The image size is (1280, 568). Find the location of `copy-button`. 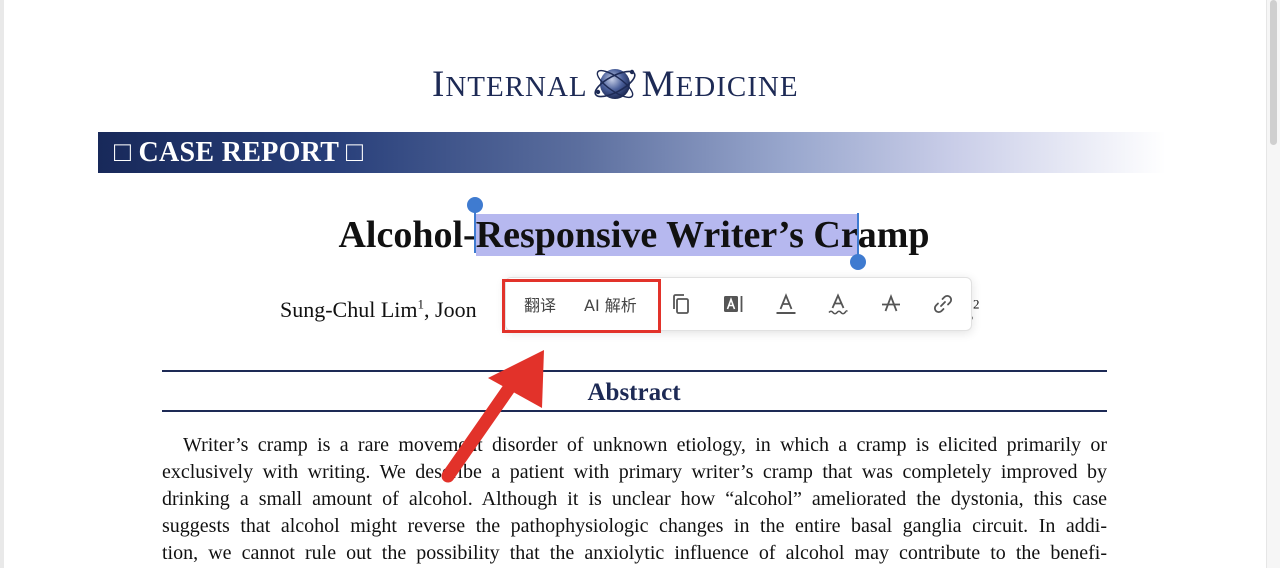

copy-button is located at coordinates (681, 304).